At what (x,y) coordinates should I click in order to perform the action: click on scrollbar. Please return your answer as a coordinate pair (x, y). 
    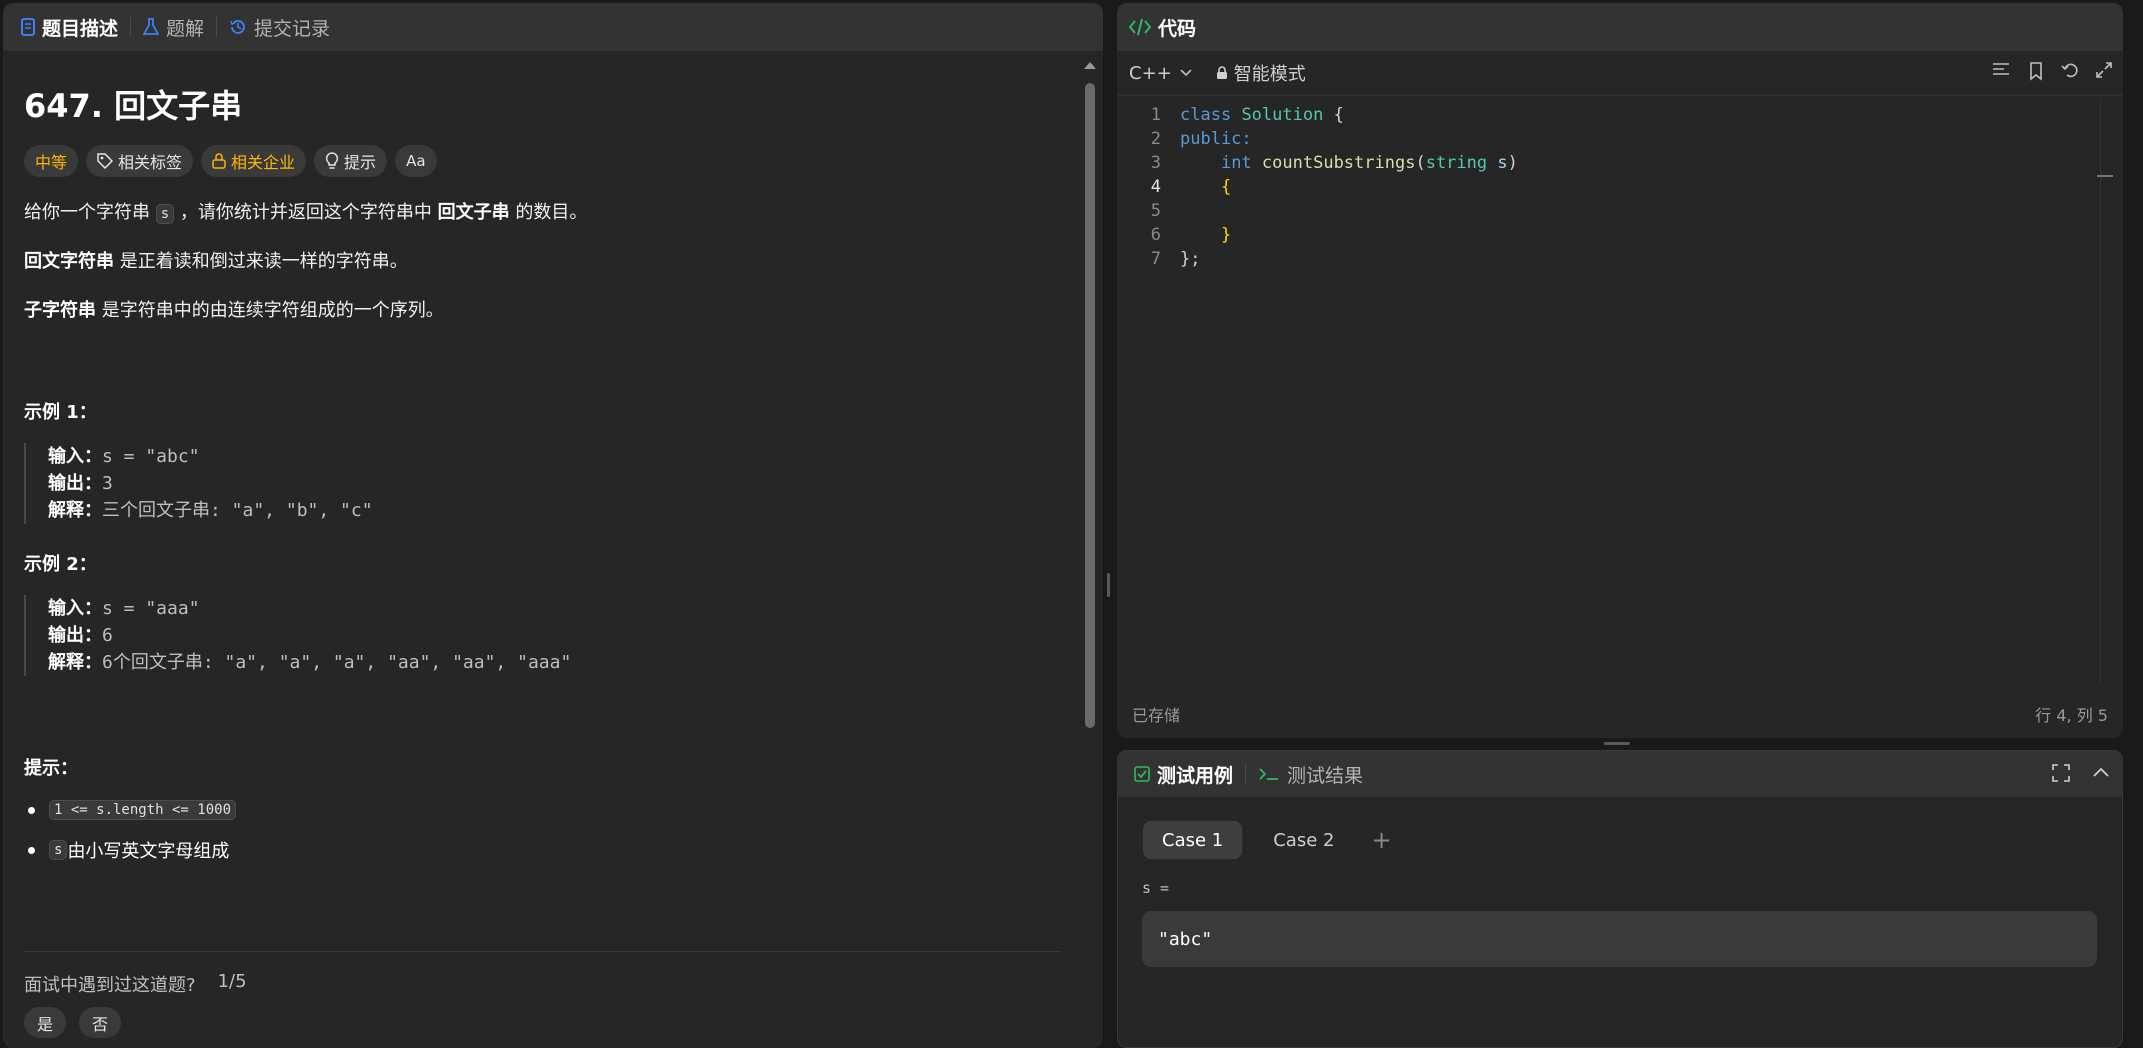
    Looking at the image, I should click on (1090, 548).